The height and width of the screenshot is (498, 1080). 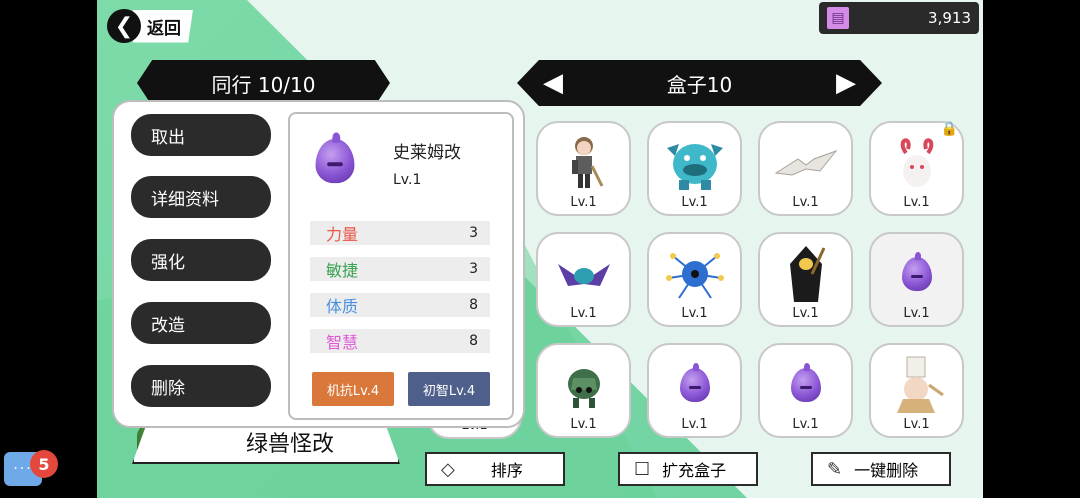 What do you see at coordinates (44, 464) in the screenshot?
I see `chat-badge: 5` at bounding box center [44, 464].